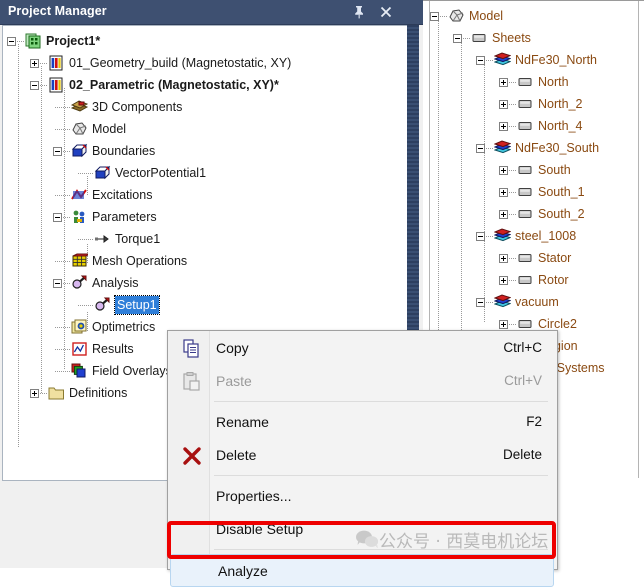 This screenshot has height=587, width=644. Describe the element at coordinates (533, 192) in the screenshot. I see `model-tree-item: South_1` at that location.